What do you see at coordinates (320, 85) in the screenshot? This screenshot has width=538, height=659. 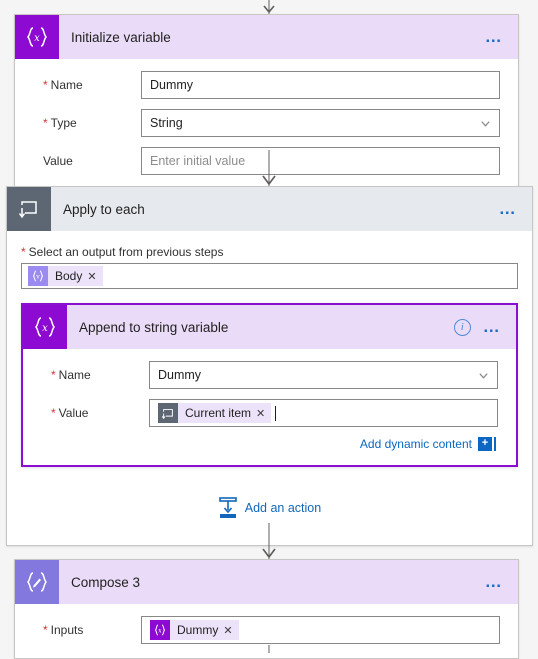 I see `name-input: Dummy` at bounding box center [320, 85].